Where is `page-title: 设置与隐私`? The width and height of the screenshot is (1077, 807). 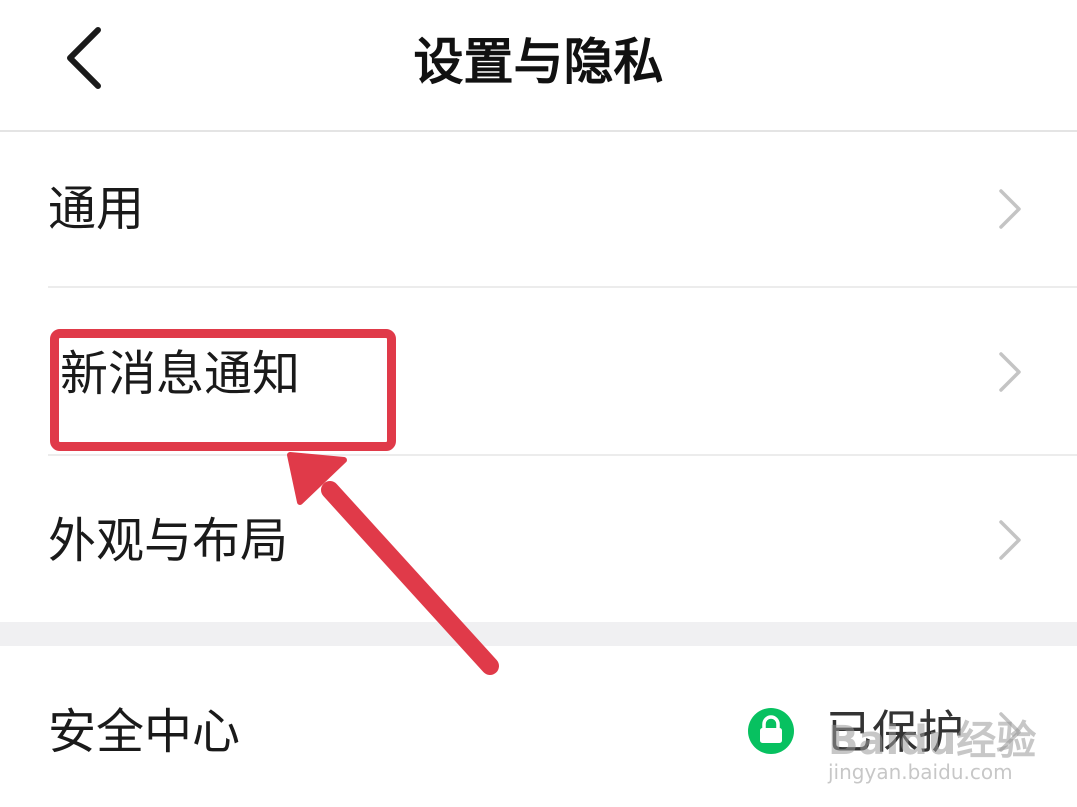 page-title: 设置与隐私 is located at coordinates (538, 62).